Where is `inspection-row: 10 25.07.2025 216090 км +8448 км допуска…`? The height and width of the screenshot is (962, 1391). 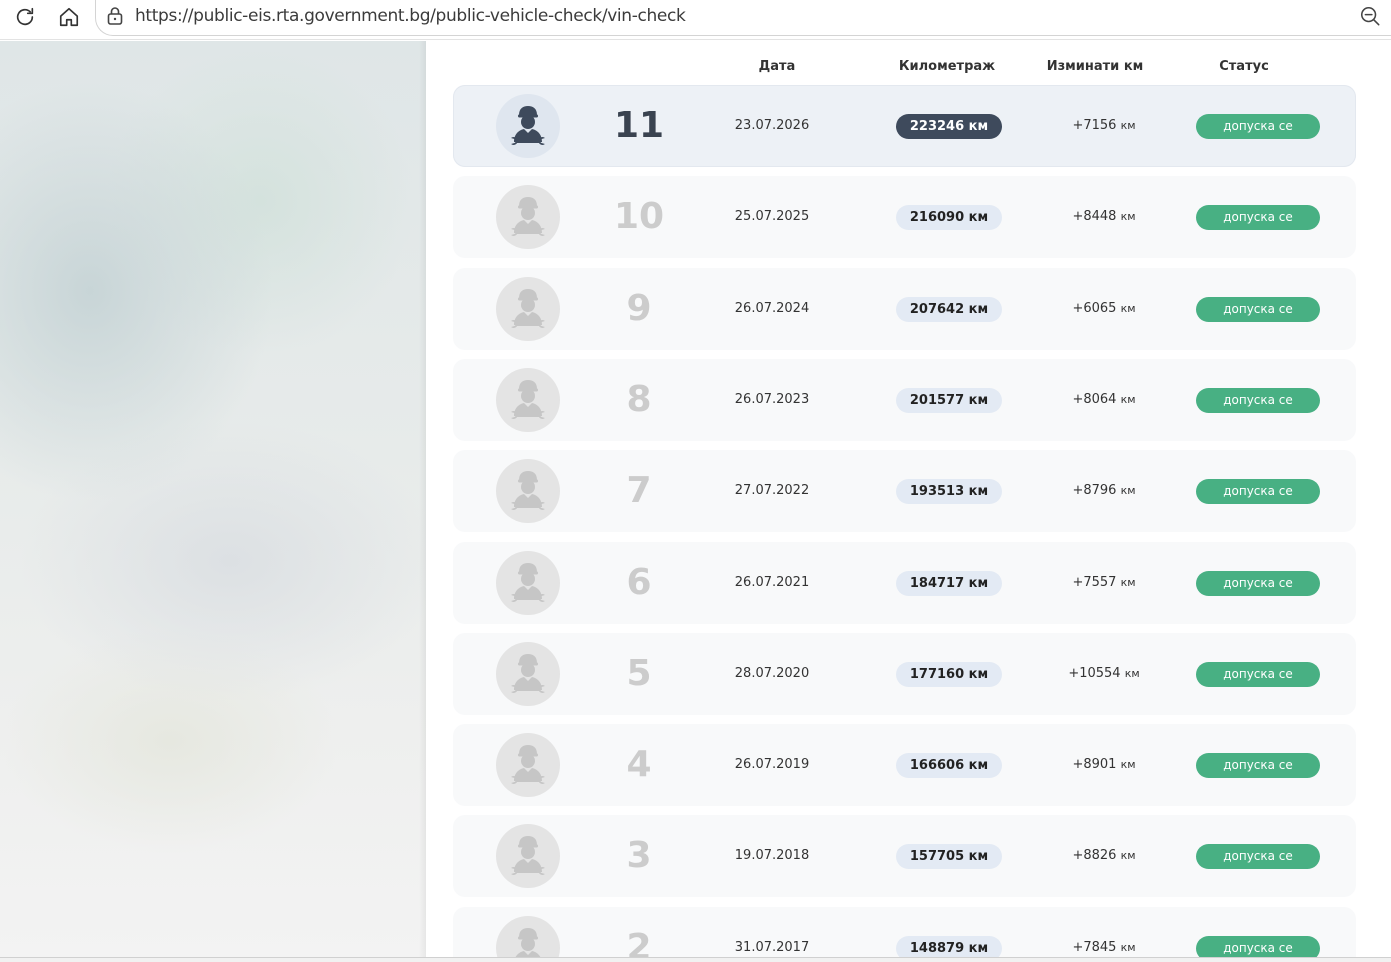
inspection-row: 10 25.07.2025 216090 км +8448 км допуска… is located at coordinates (904, 217).